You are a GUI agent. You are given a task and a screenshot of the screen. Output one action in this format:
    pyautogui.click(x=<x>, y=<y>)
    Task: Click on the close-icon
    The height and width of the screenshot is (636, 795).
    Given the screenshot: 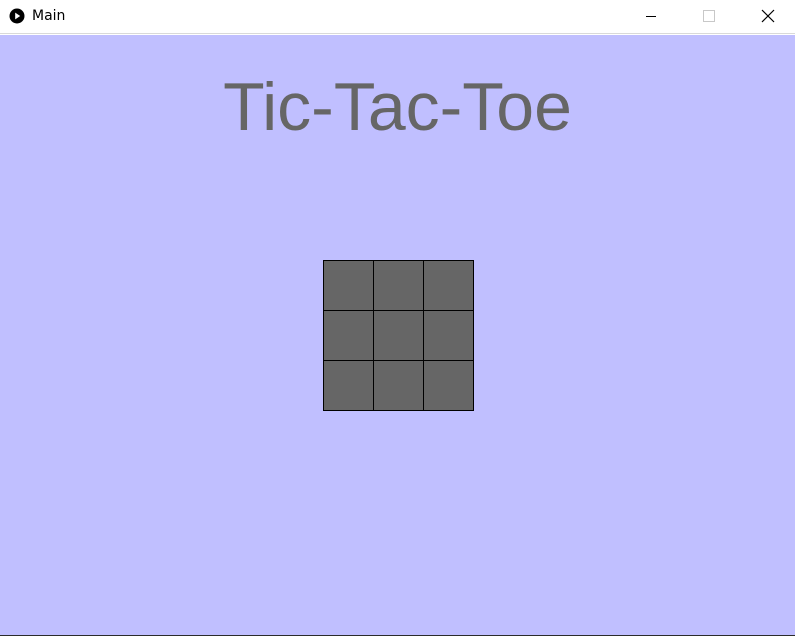 What is the action you would take?
    pyautogui.click(x=768, y=16)
    